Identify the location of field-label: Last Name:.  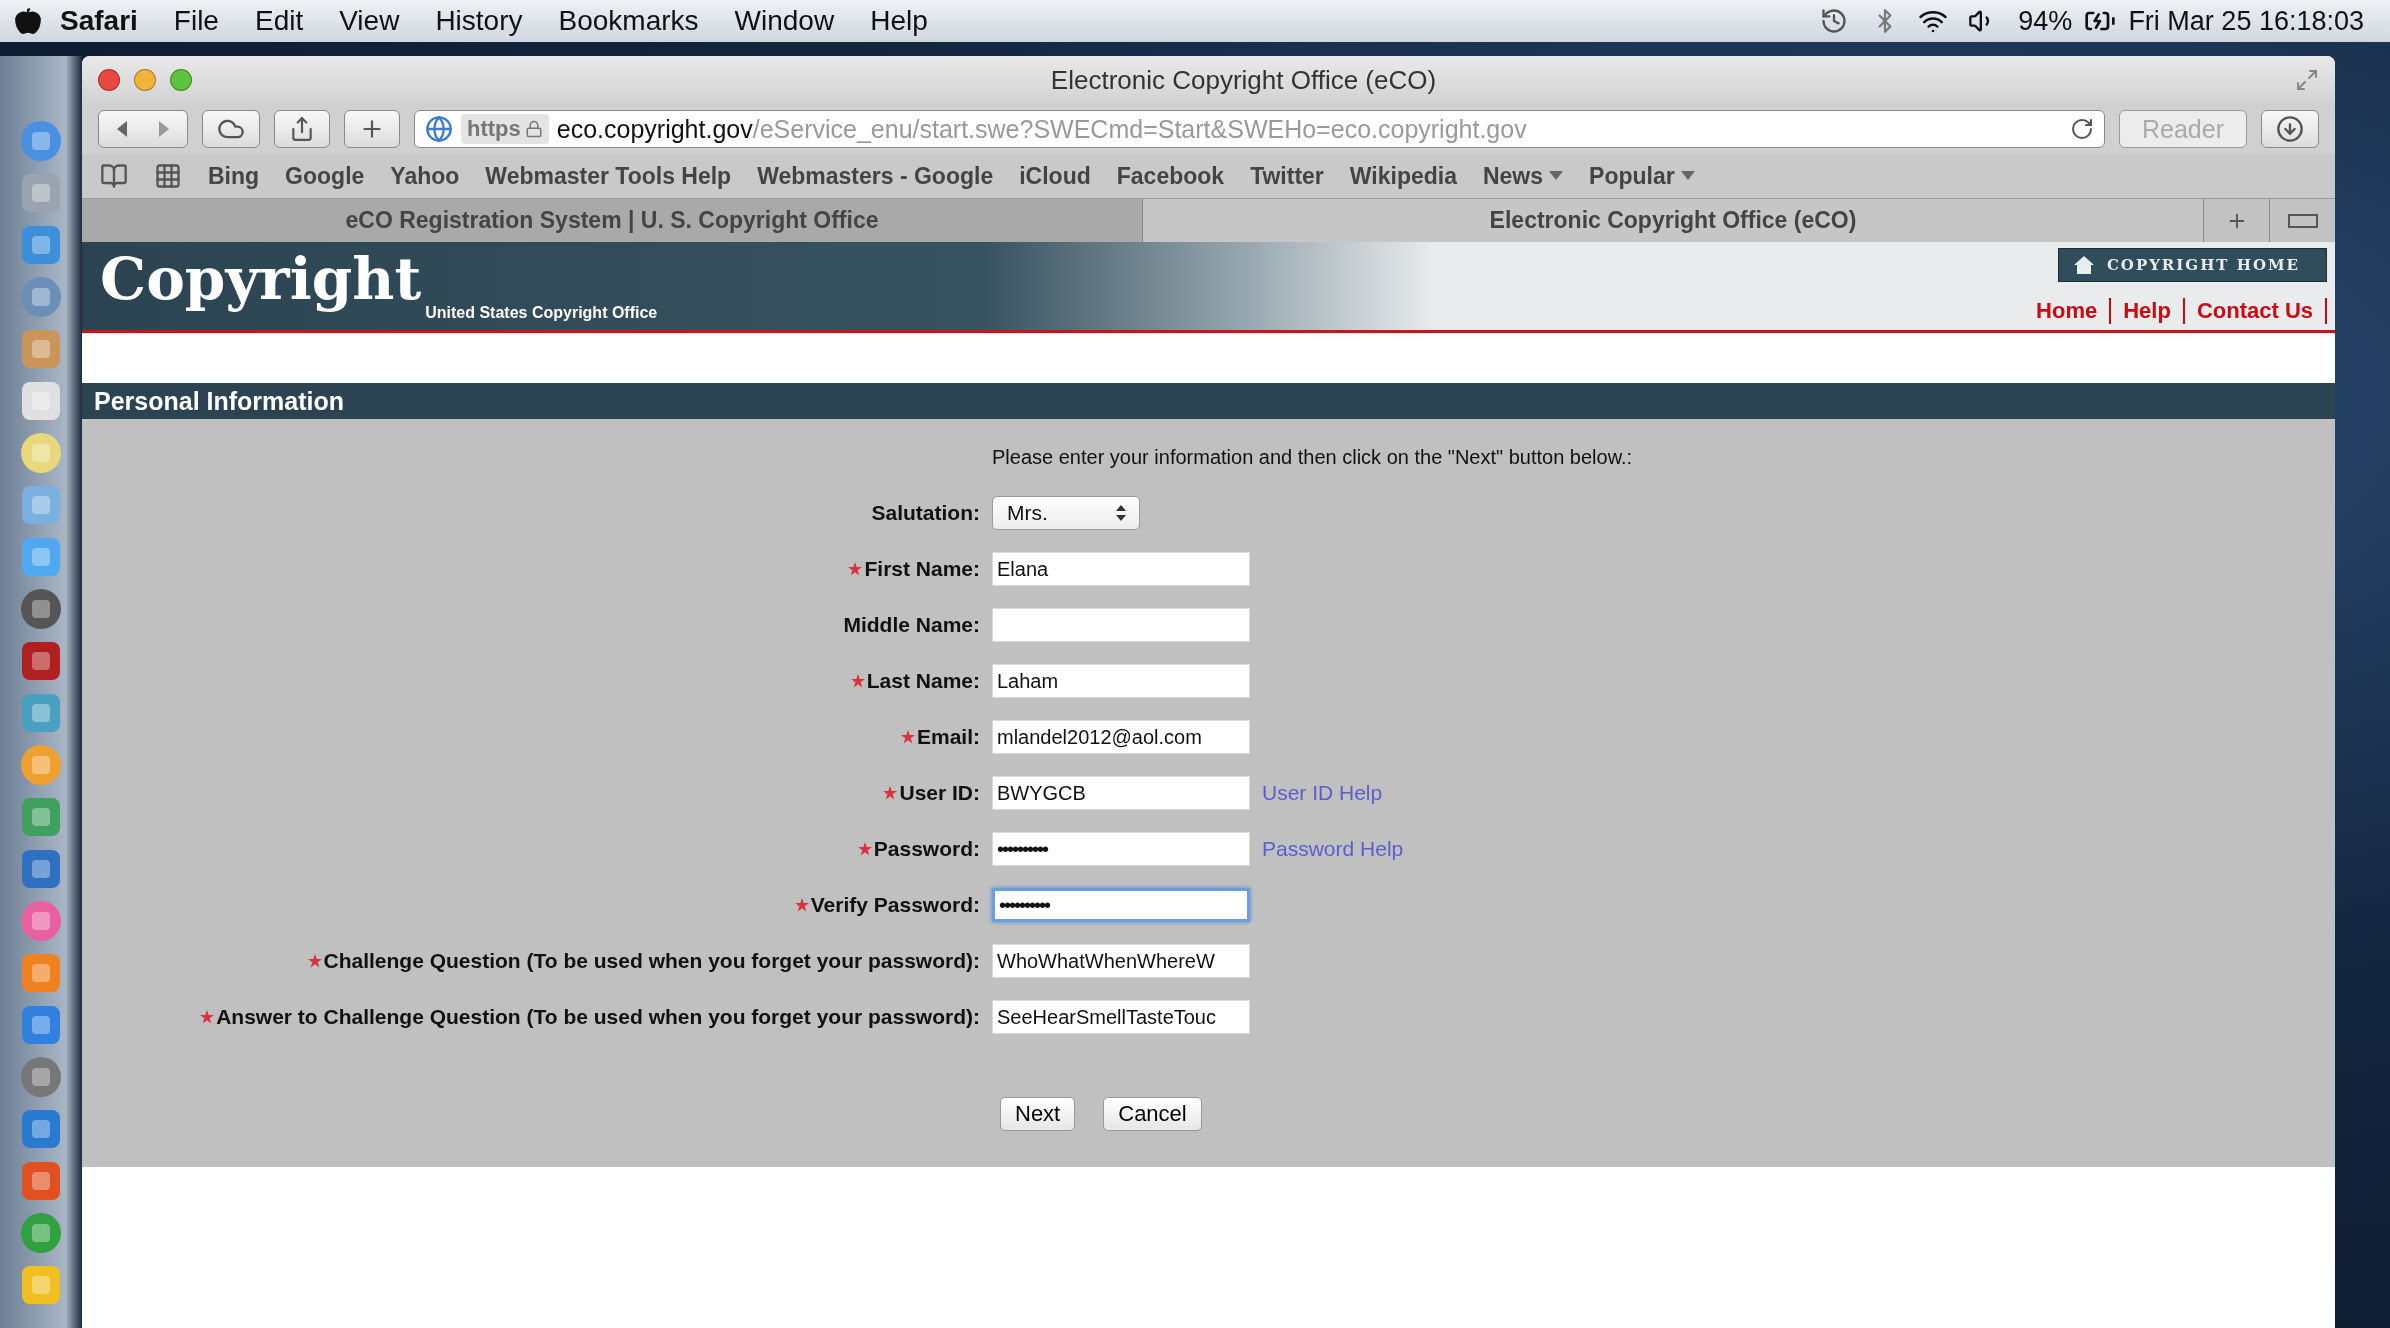
(923, 681).